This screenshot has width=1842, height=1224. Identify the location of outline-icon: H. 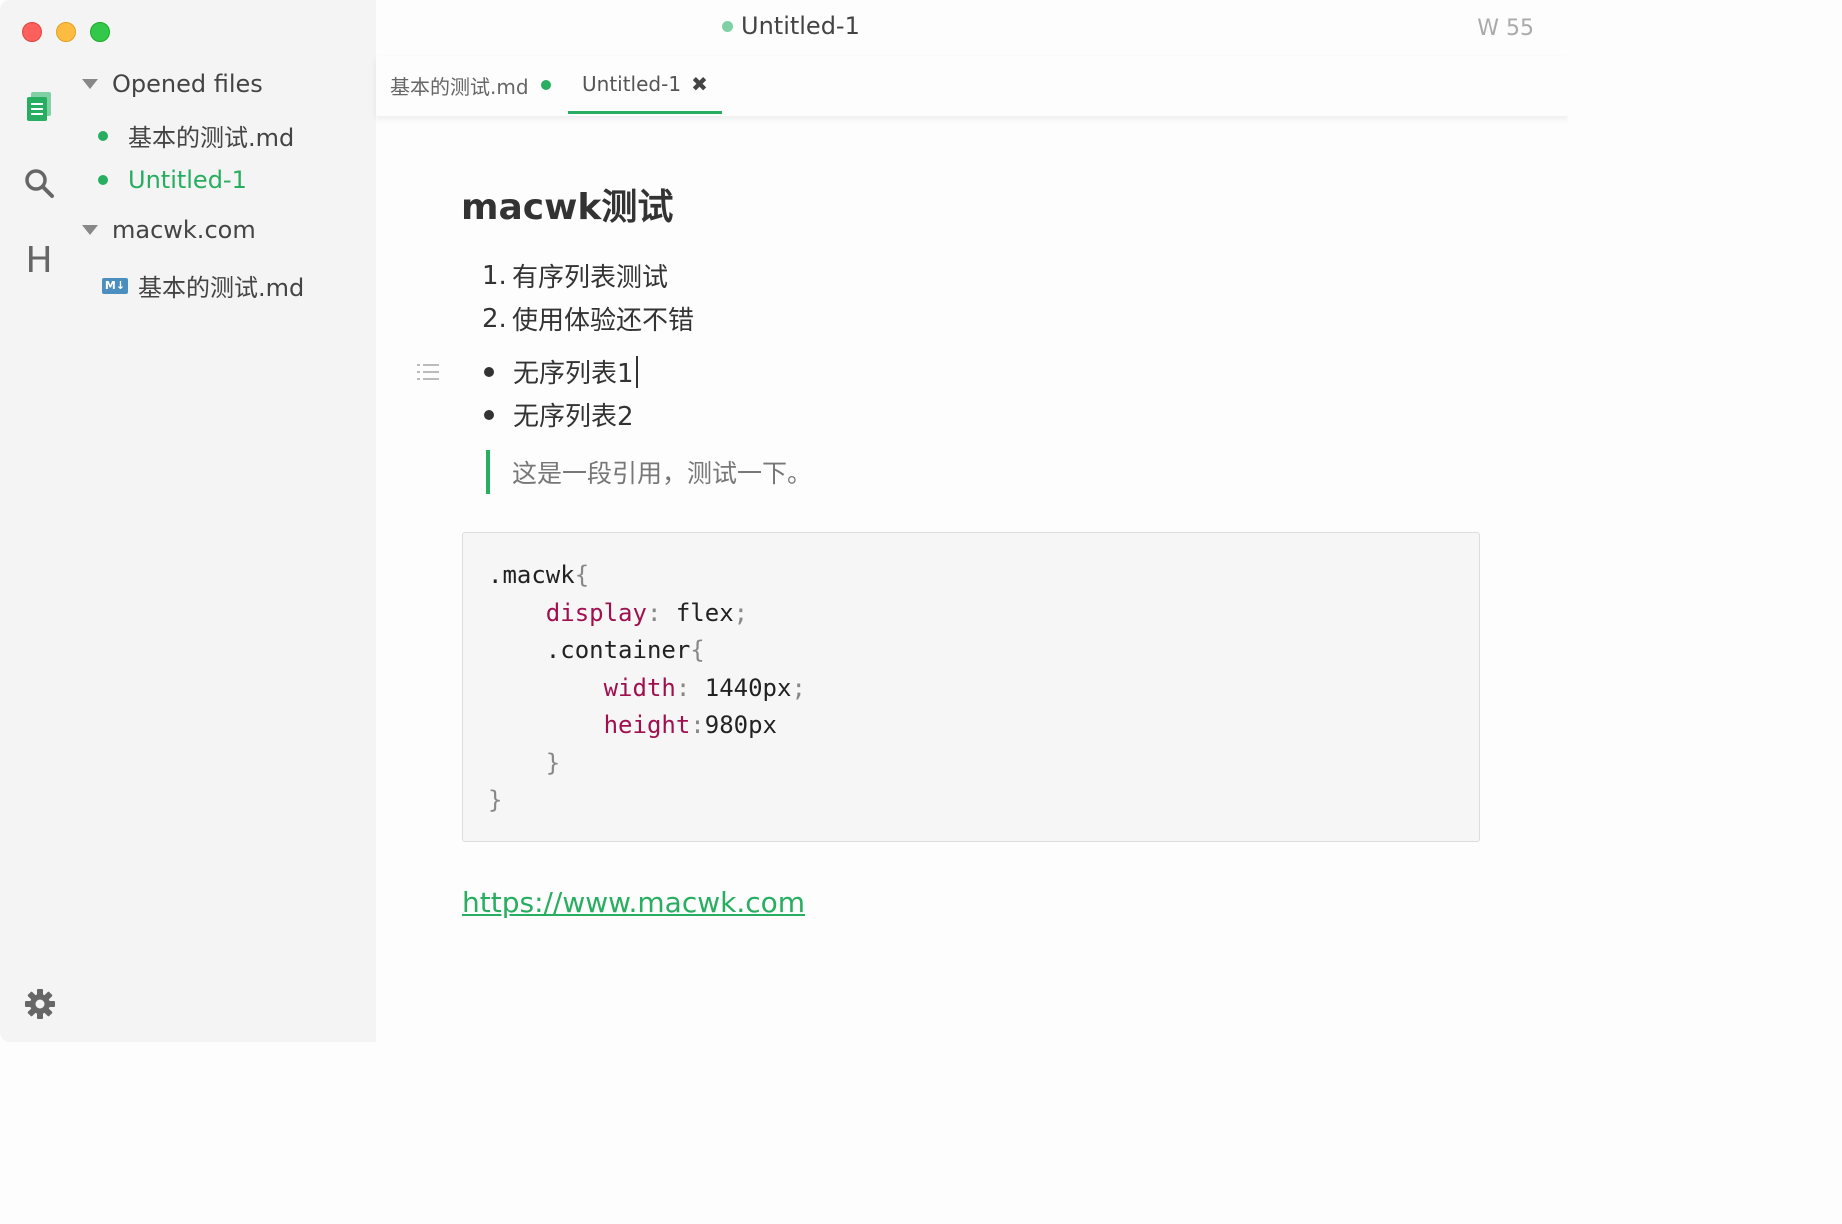
(39, 260).